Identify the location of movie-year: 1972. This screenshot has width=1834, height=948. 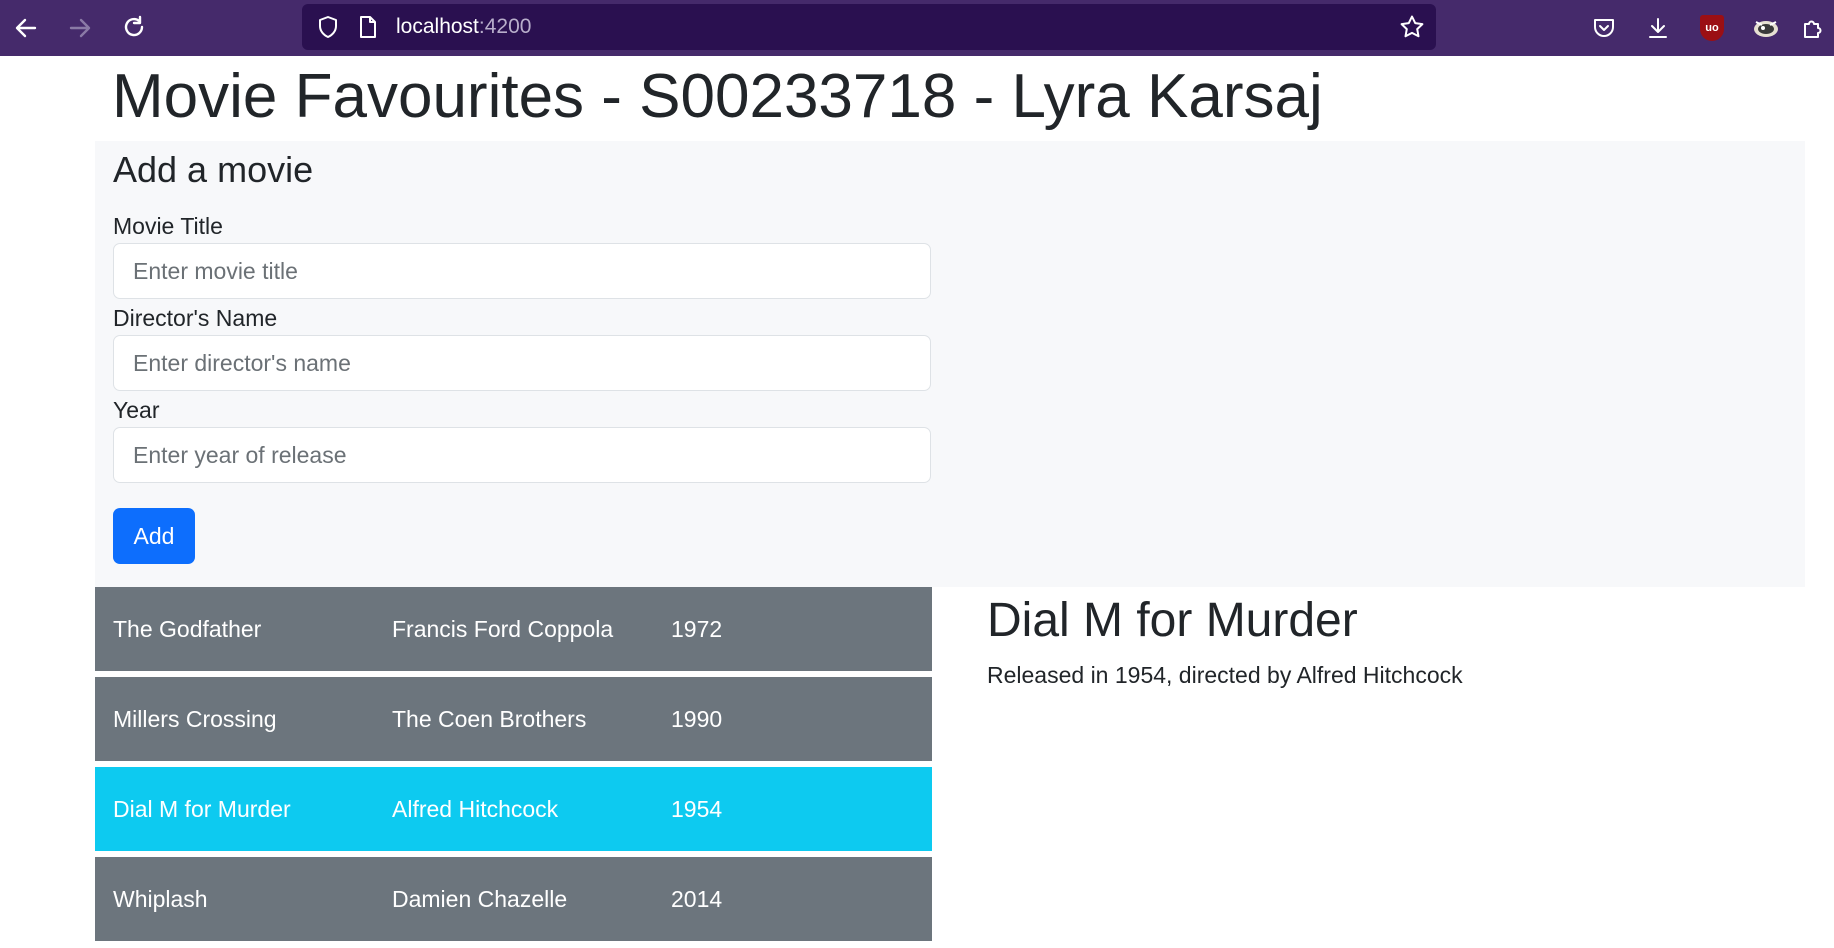
(697, 629).